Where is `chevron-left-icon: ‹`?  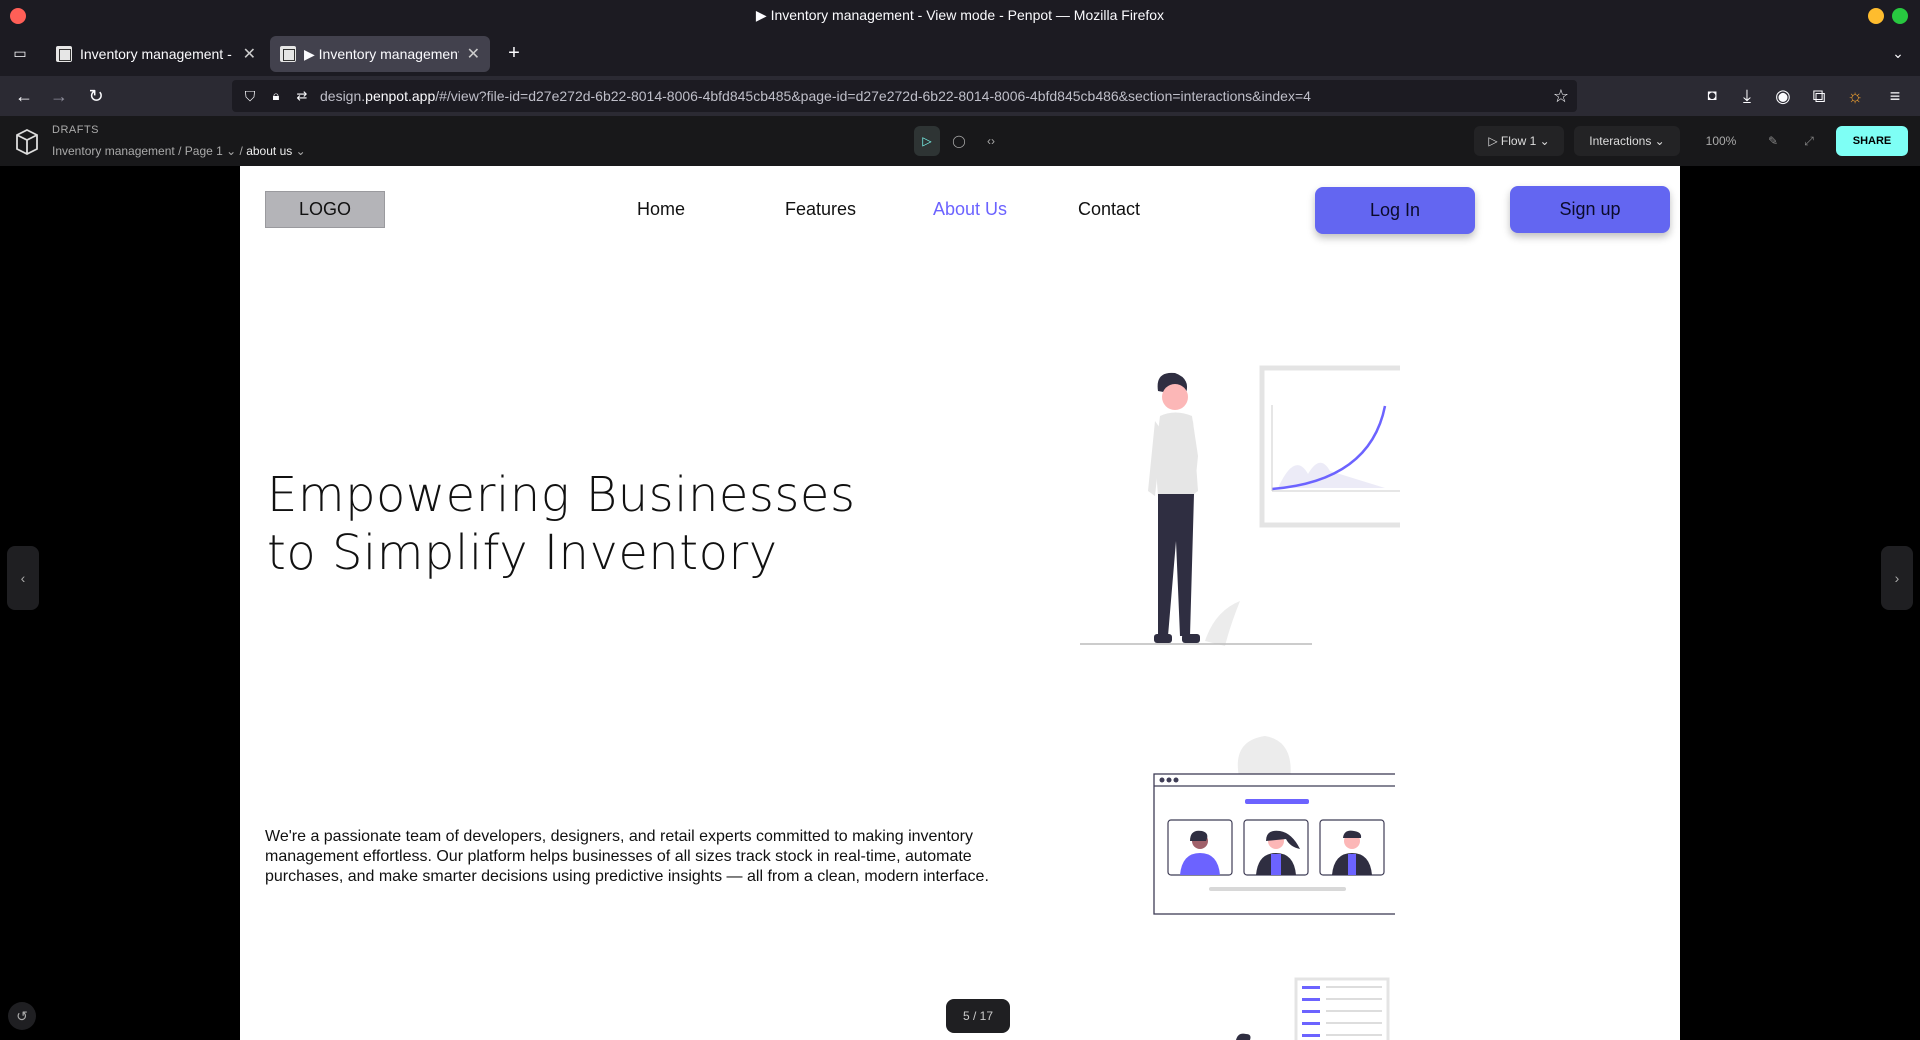
chevron-left-icon: ‹ is located at coordinates (23, 578).